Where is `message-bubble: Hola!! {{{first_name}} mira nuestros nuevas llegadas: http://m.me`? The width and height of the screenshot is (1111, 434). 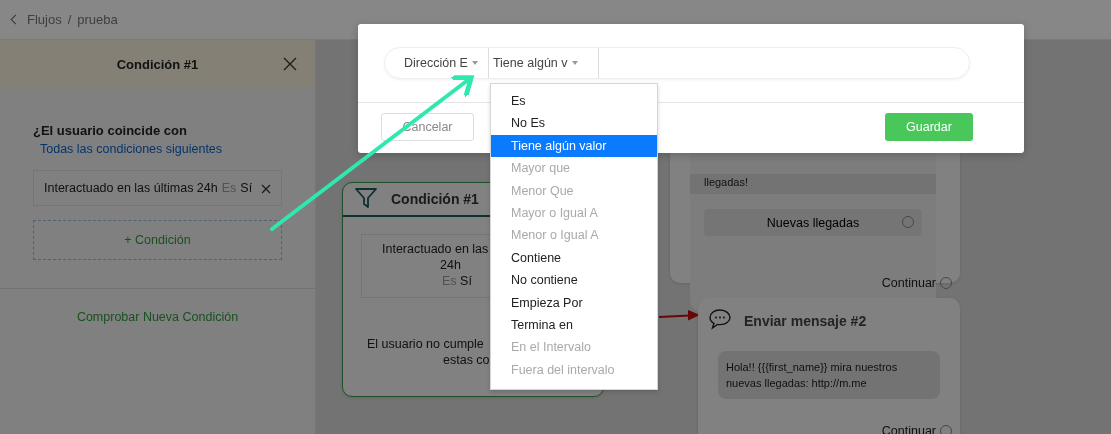 message-bubble: Hola!! {{{first_name}} mira nuestros nuevas llegadas: http://m.me is located at coordinates (829, 375).